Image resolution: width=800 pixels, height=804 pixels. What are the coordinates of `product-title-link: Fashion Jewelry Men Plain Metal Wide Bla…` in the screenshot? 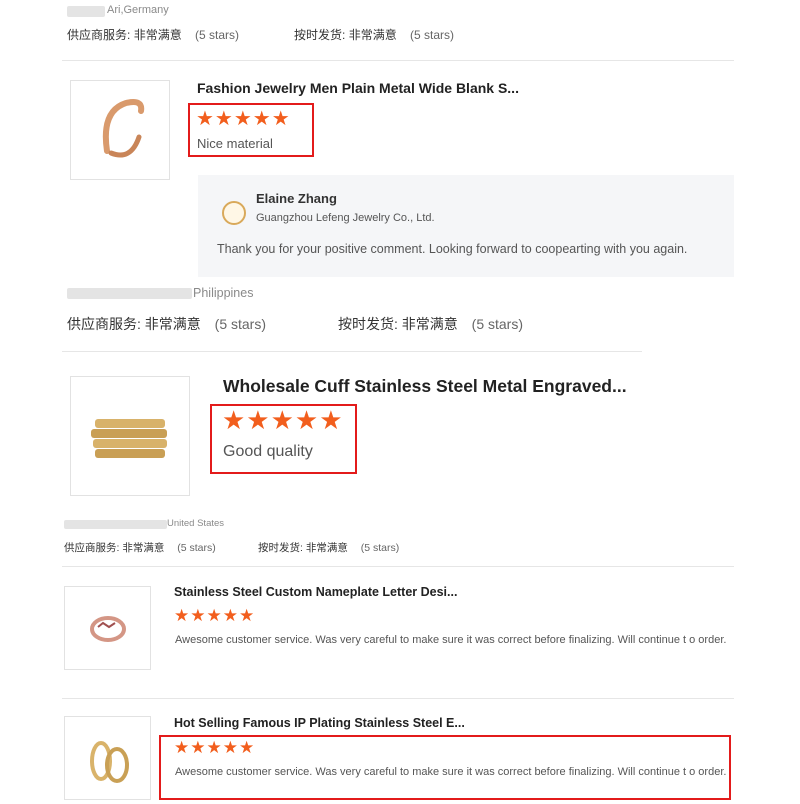 It's located at (367, 88).